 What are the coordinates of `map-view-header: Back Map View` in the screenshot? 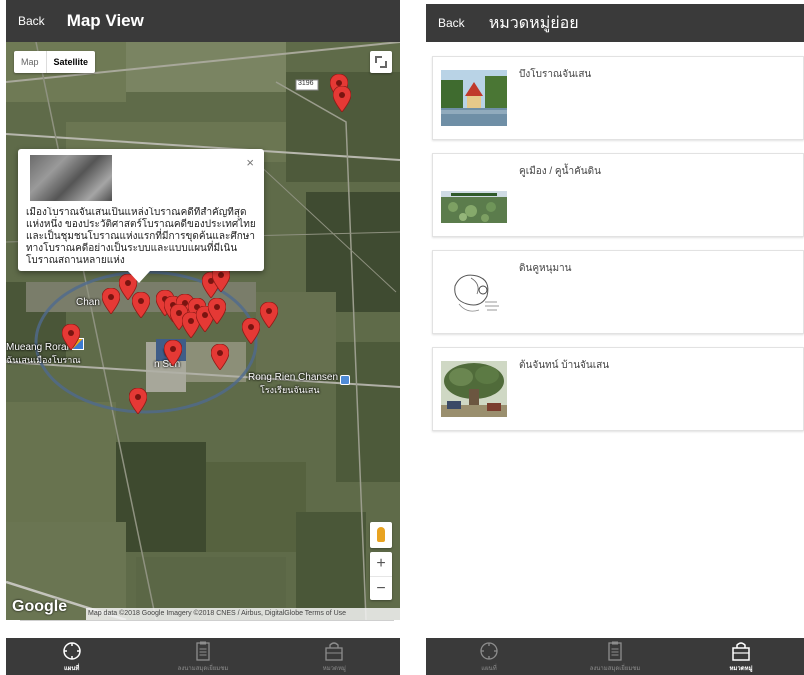 It's located at (203, 21).